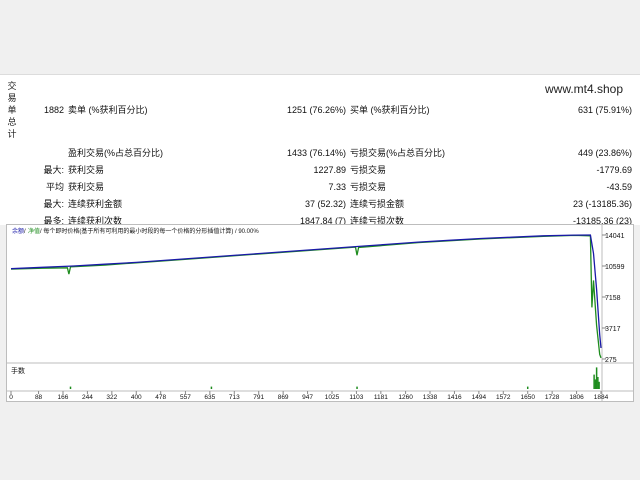 The width and height of the screenshot is (640, 480). Describe the element at coordinates (601, 397) in the screenshot. I see `x-tick-label: 1884` at that location.